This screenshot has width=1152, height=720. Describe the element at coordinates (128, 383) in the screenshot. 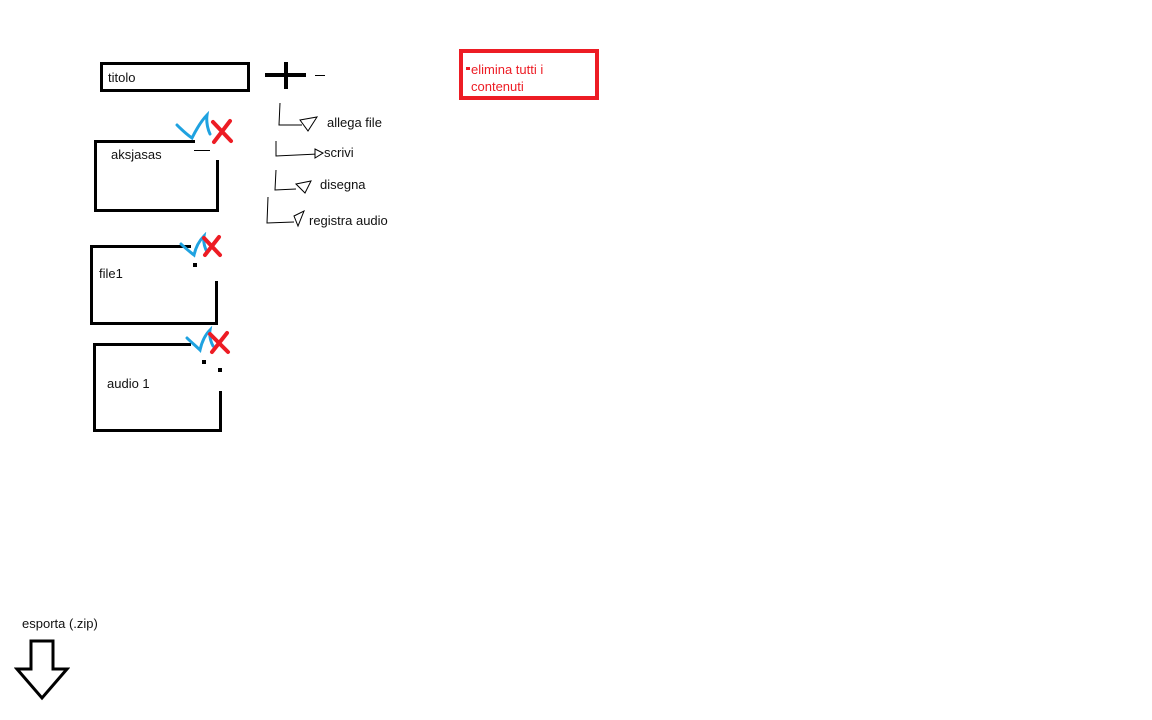

I see `note-card-label: audio 1` at that location.